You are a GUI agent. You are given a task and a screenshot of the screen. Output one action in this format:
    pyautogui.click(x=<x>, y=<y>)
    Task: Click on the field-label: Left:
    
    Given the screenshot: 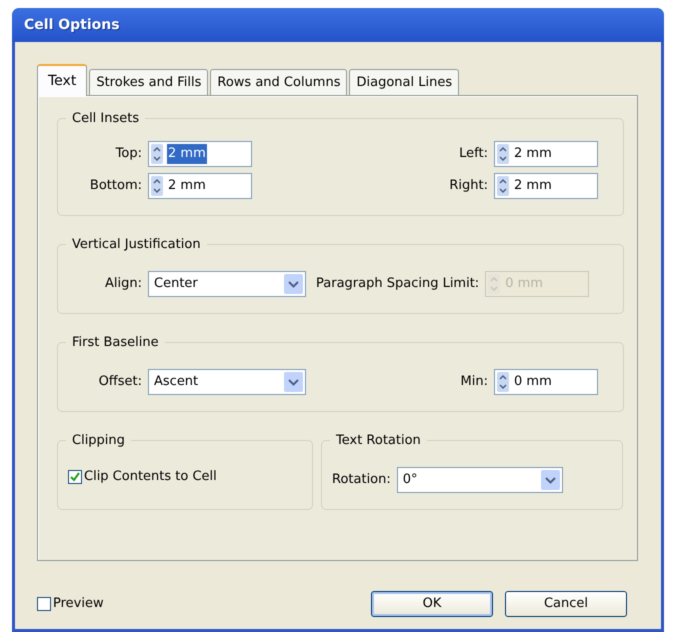 What is the action you would take?
    pyautogui.click(x=473, y=154)
    